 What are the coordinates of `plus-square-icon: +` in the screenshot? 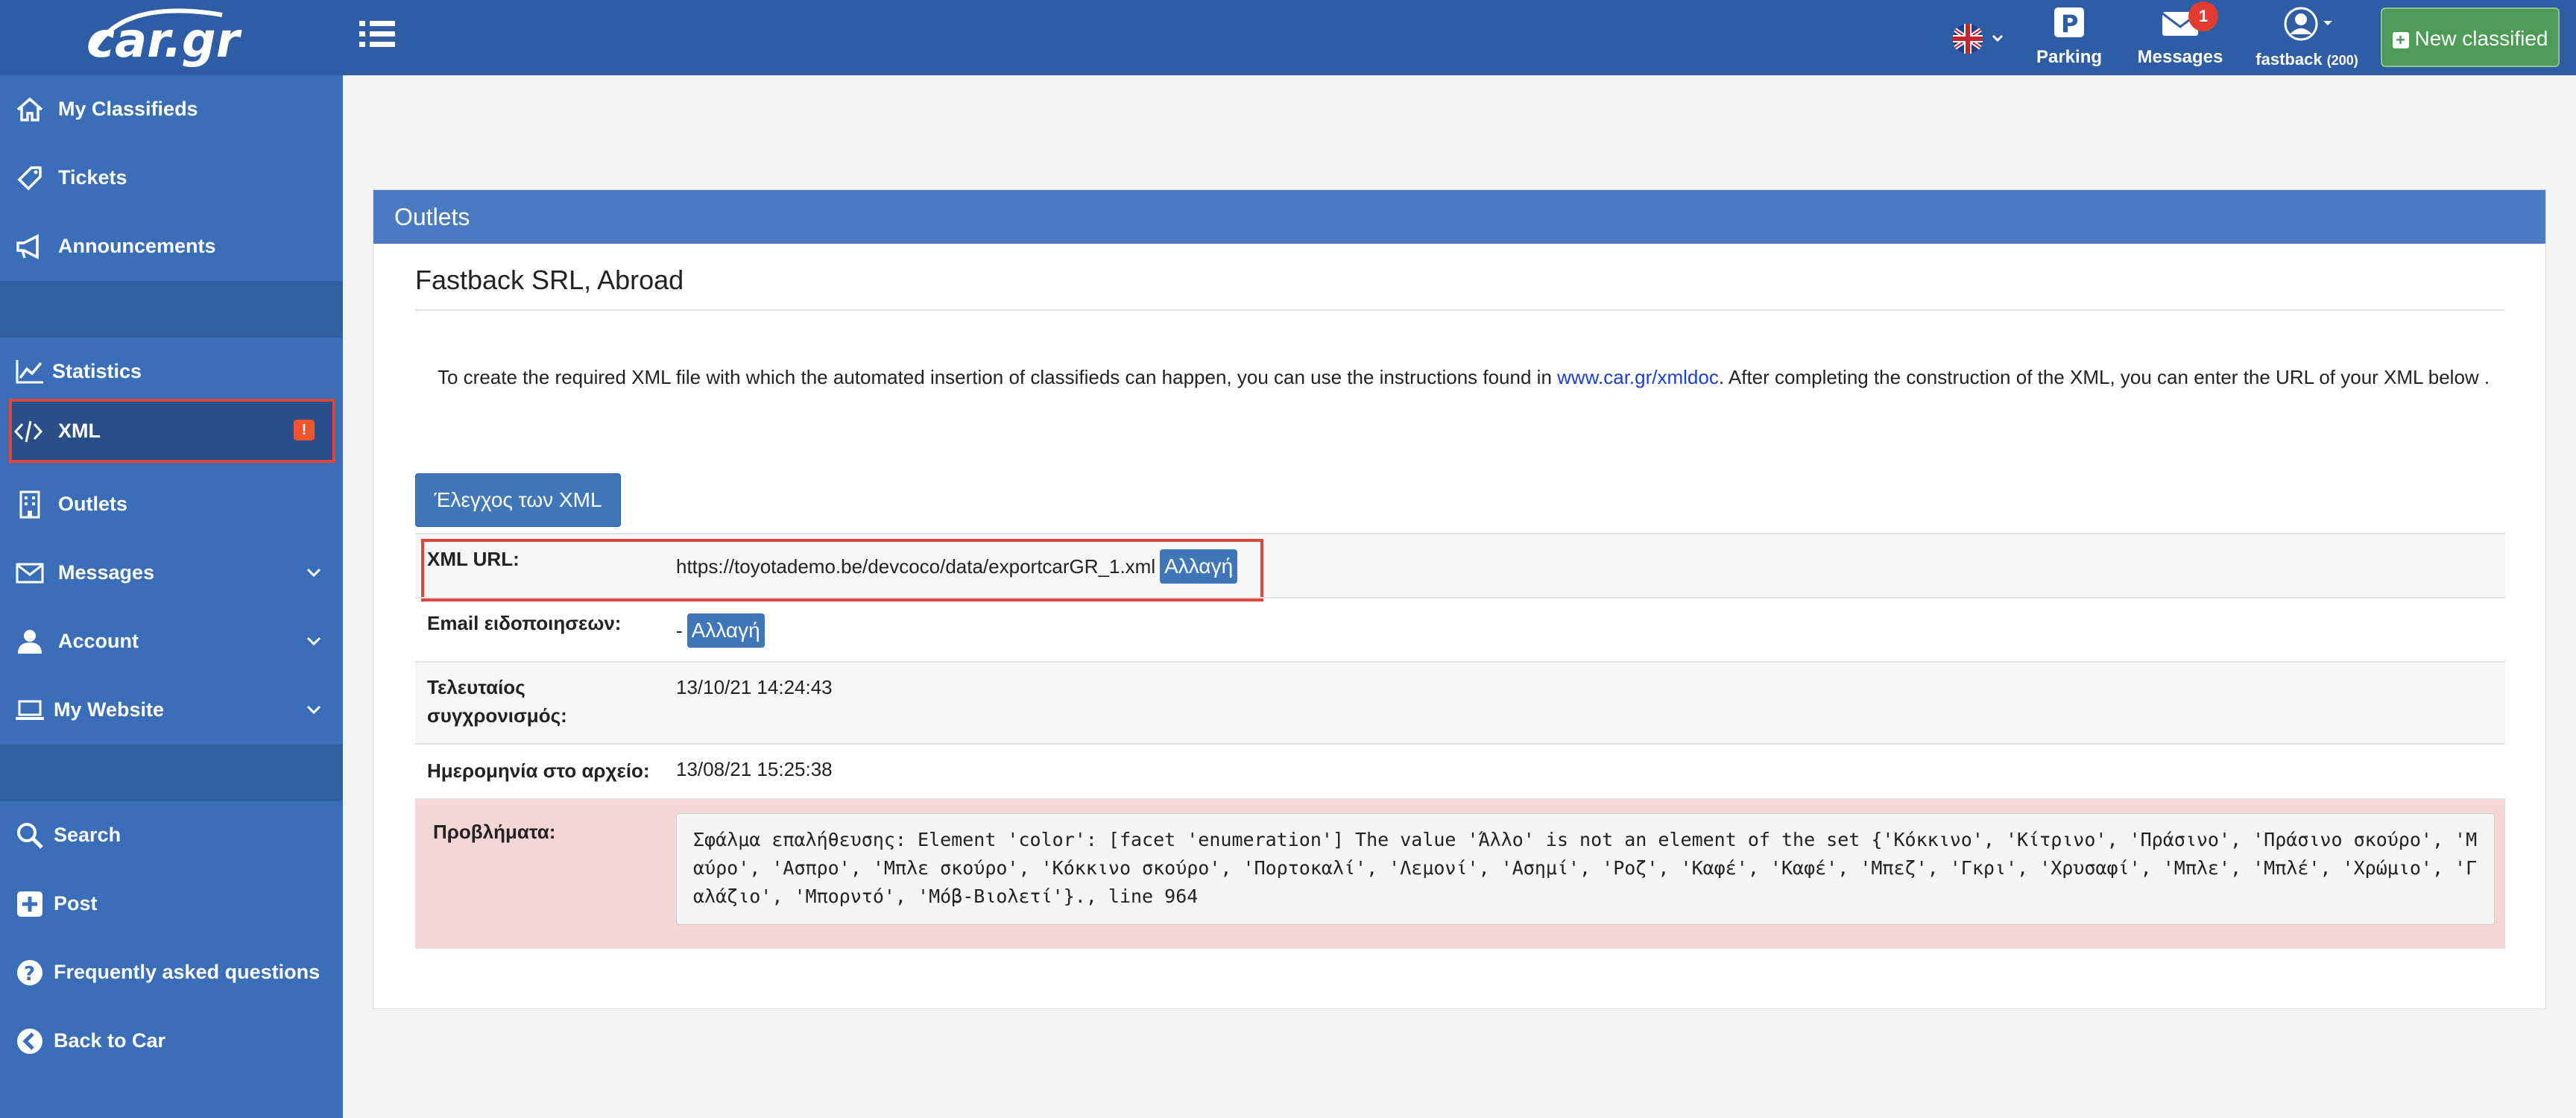 It's located at (2400, 39).